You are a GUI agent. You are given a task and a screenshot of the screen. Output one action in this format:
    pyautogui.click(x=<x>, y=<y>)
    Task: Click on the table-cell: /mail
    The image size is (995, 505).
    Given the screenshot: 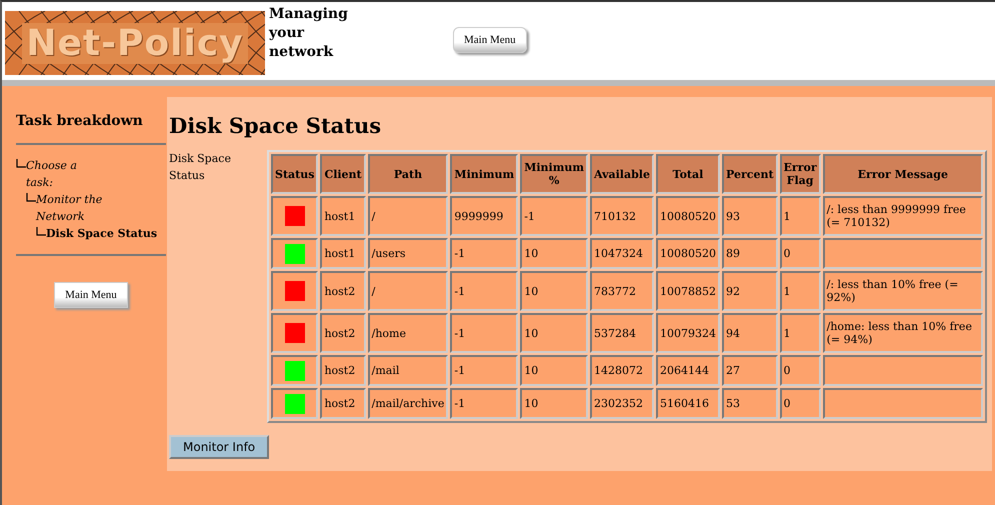 What is the action you would take?
    pyautogui.click(x=386, y=370)
    